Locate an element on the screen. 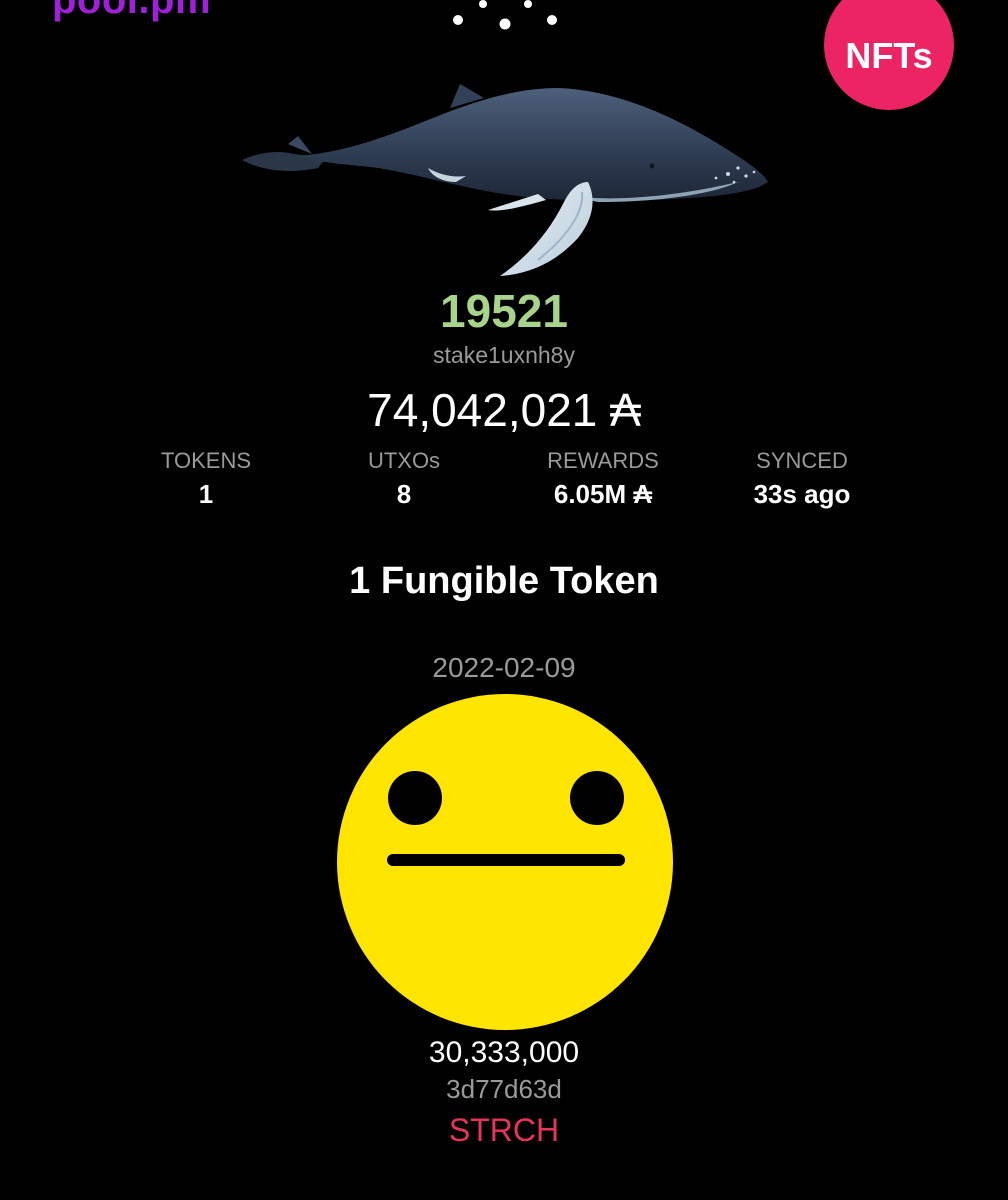 The width and height of the screenshot is (1008, 1200). nfts-button: NFTs is located at coordinates (889, 55).